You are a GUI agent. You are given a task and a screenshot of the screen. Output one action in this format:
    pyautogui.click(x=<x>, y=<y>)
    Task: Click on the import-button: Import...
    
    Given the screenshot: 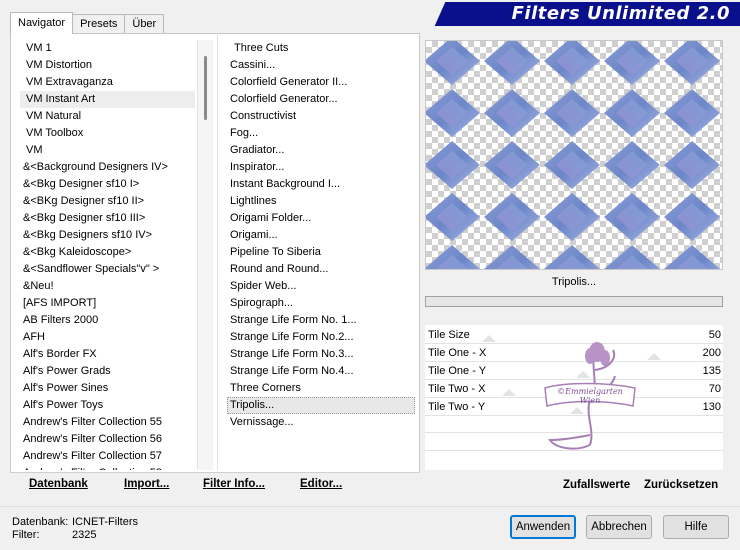 What is the action you would take?
    pyautogui.click(x=146, y=484)
    